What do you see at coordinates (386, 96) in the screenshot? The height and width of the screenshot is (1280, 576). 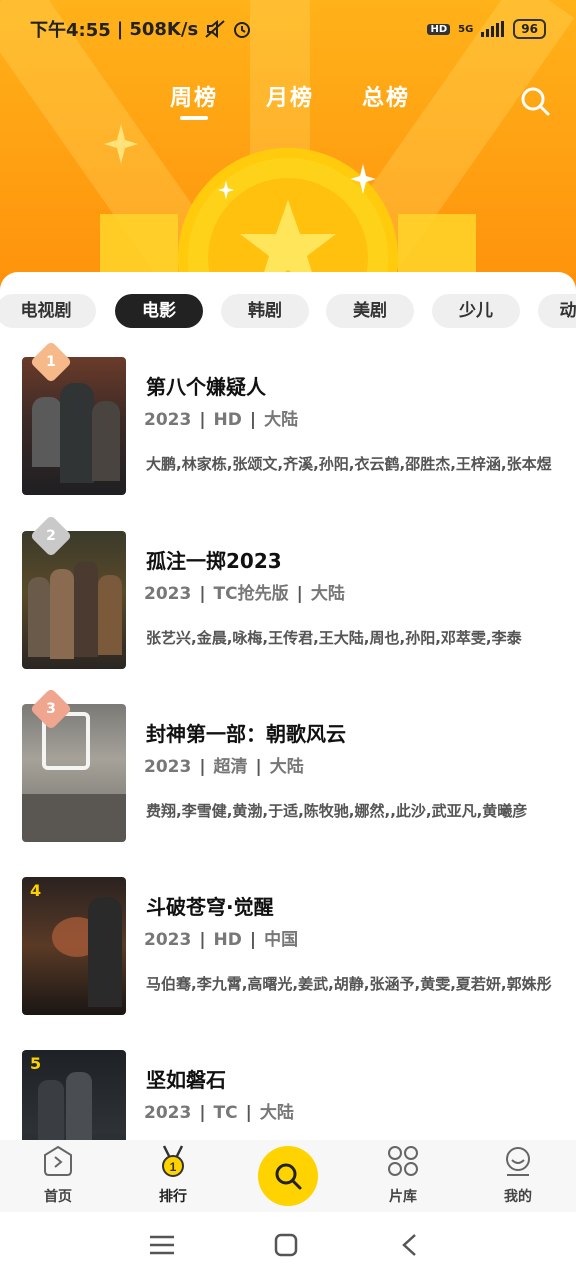 I see `tab-total: 总榜` at bounding box center [386, 96].